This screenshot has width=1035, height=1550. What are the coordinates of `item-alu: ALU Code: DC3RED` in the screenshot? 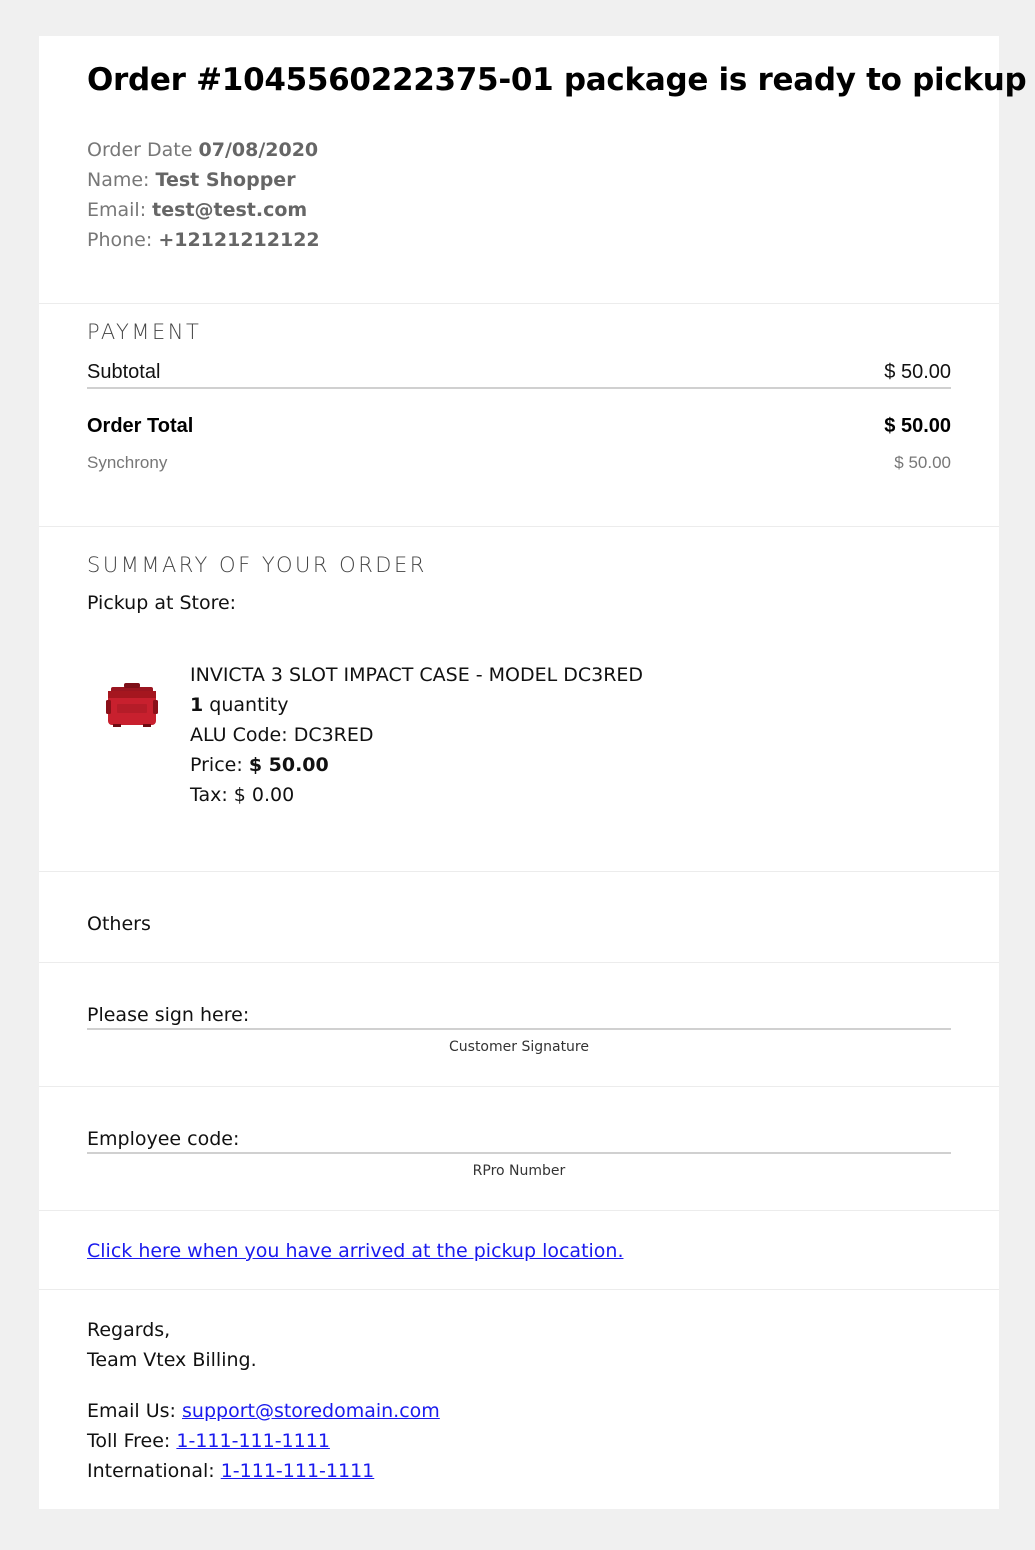 It's located at (282, 735).